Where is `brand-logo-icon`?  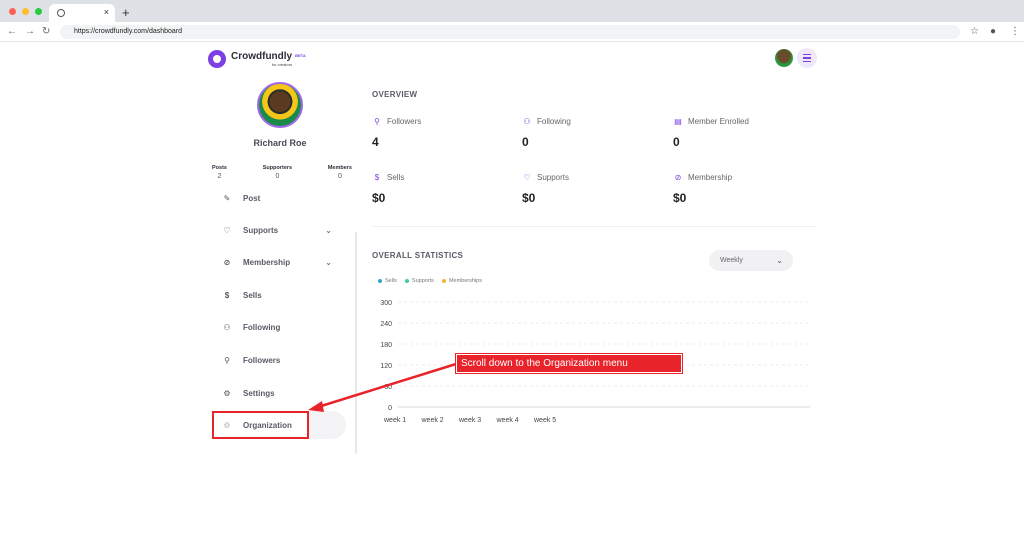 brand-logo-icon is located at coordinates (217, 59).